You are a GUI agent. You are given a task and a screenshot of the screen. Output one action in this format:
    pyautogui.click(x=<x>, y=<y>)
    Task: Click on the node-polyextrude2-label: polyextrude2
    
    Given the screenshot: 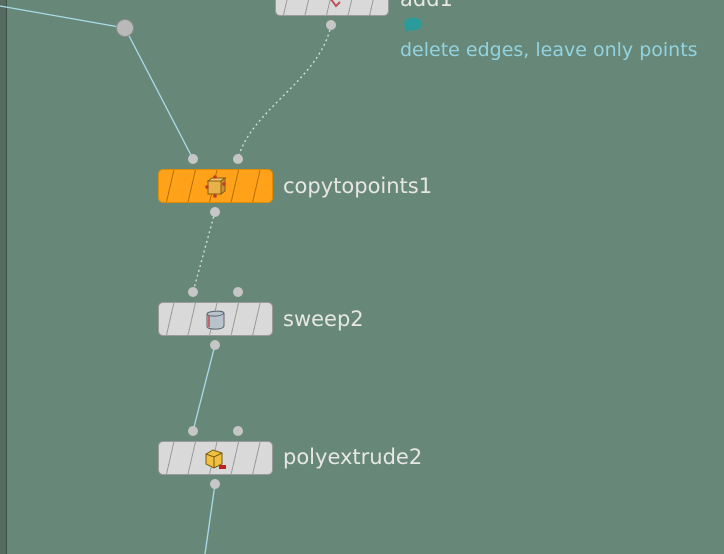 What is the action you would take?
    pyautogui.click(x=353, y=457)
    